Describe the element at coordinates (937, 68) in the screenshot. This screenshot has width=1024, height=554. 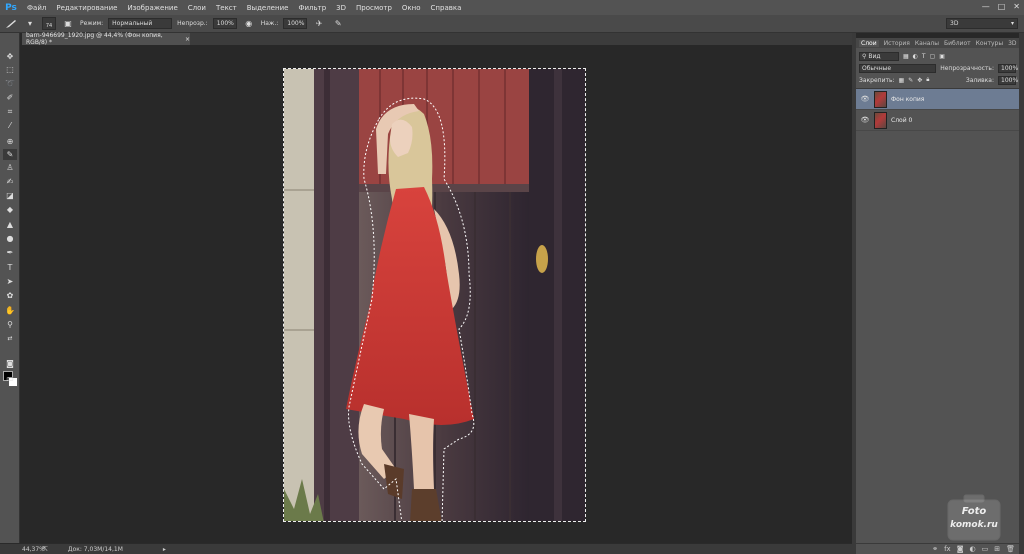
I see `blend-row: Обычные Непрозрачность: 100%` at that location.